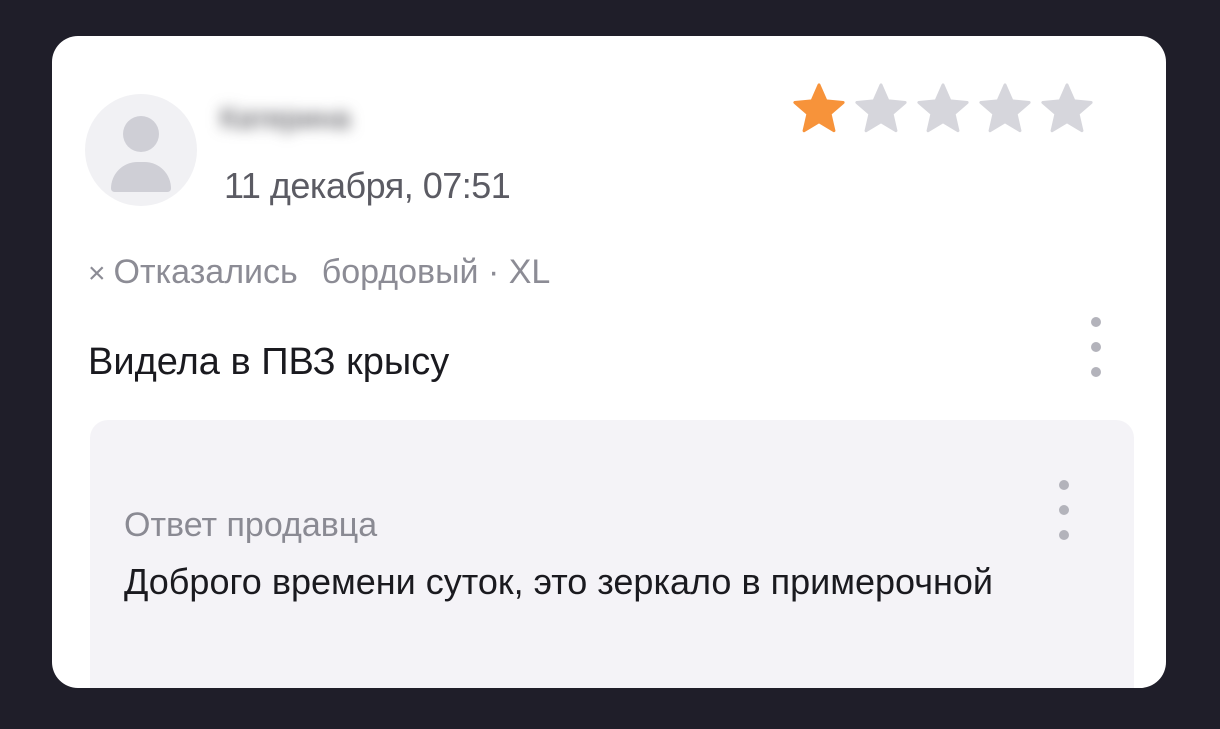 The width and height of the screenshot is (1220, 729). Describe the element at coordinates (319, 273) in the screenshot. I see `order-variant: × Отказались бордовый · XL` at that location.